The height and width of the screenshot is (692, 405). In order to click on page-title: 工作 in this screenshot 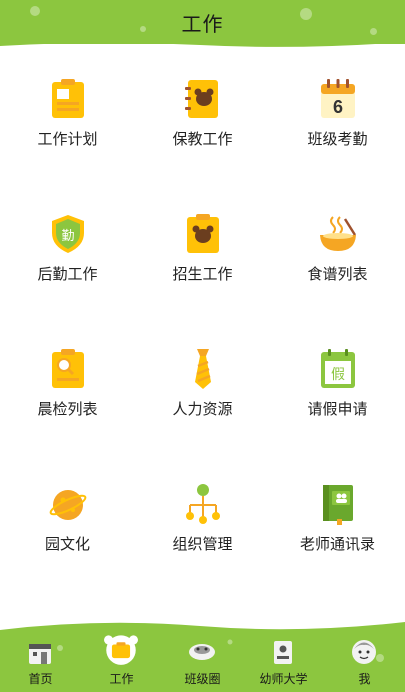, I will do `click(202, 24)`.